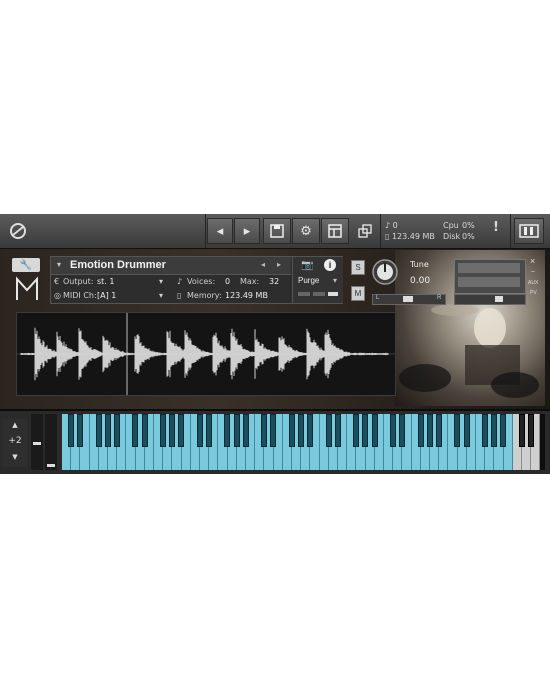 The width and height of the screenshot is (550, 688). Describe the element at coordinates (451, 225) in the screenshot. I see `cpu-label: Cpu` at that location.